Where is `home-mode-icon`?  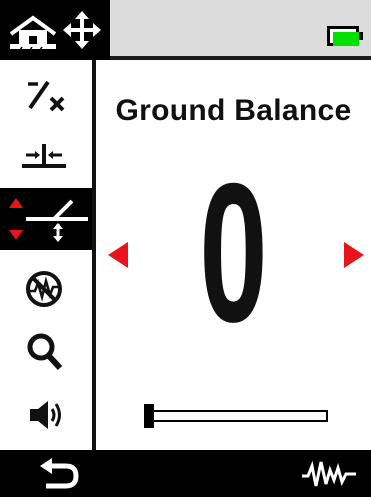
home-mode-icon is located at coordinates (33, 32).